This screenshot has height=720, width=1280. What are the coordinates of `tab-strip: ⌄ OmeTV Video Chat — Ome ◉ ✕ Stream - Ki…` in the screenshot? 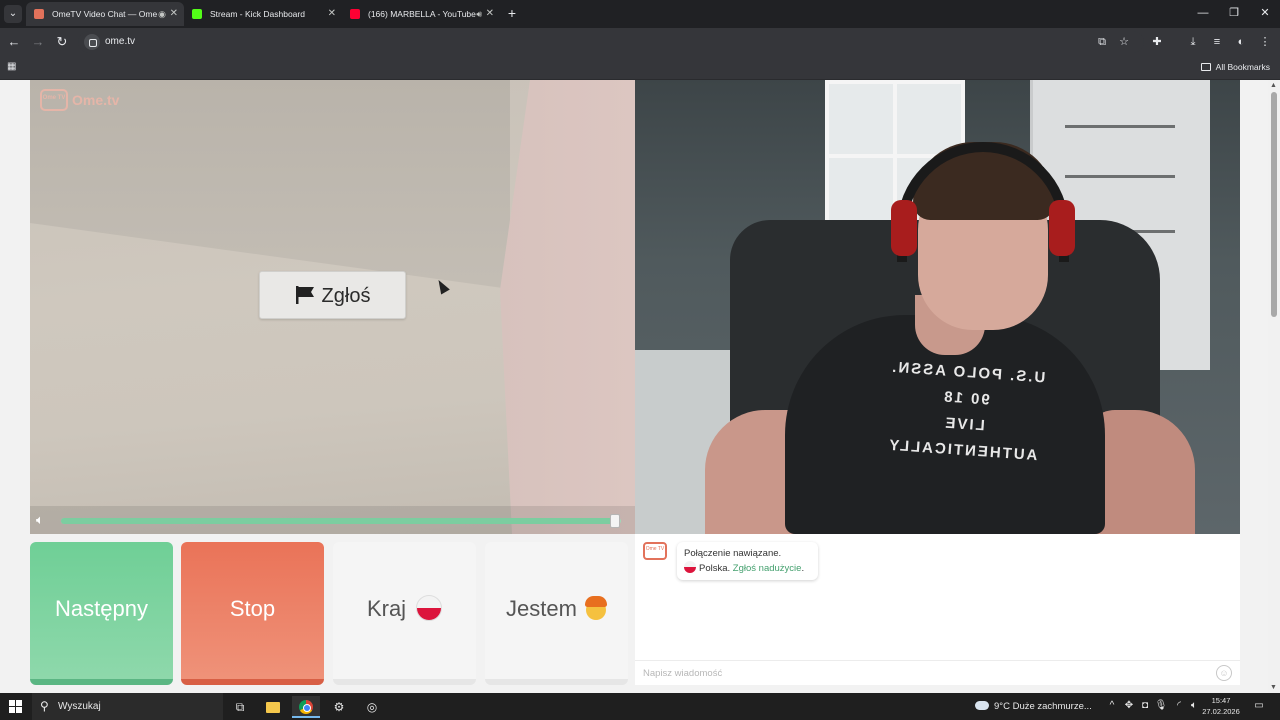 It's located at (640, 14).